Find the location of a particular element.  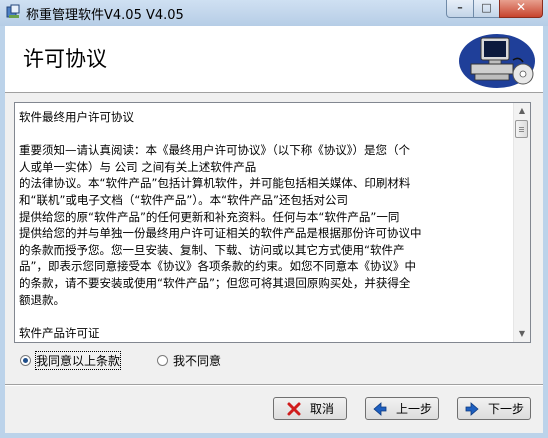

scroll-up-arrow-icon: ▲ is located at coordinates (522, 111).